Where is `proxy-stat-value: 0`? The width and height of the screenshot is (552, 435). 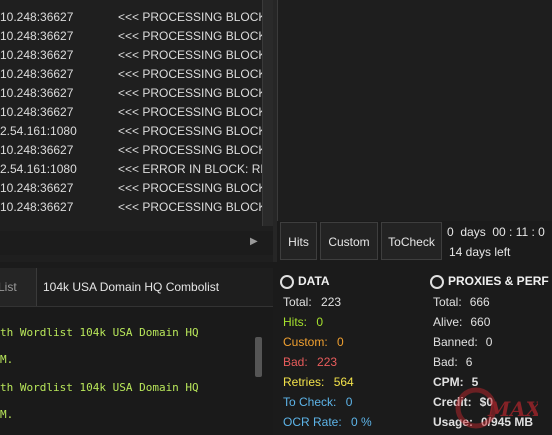 proxy-stat-value: 0 is located at coordinates (489, 342).